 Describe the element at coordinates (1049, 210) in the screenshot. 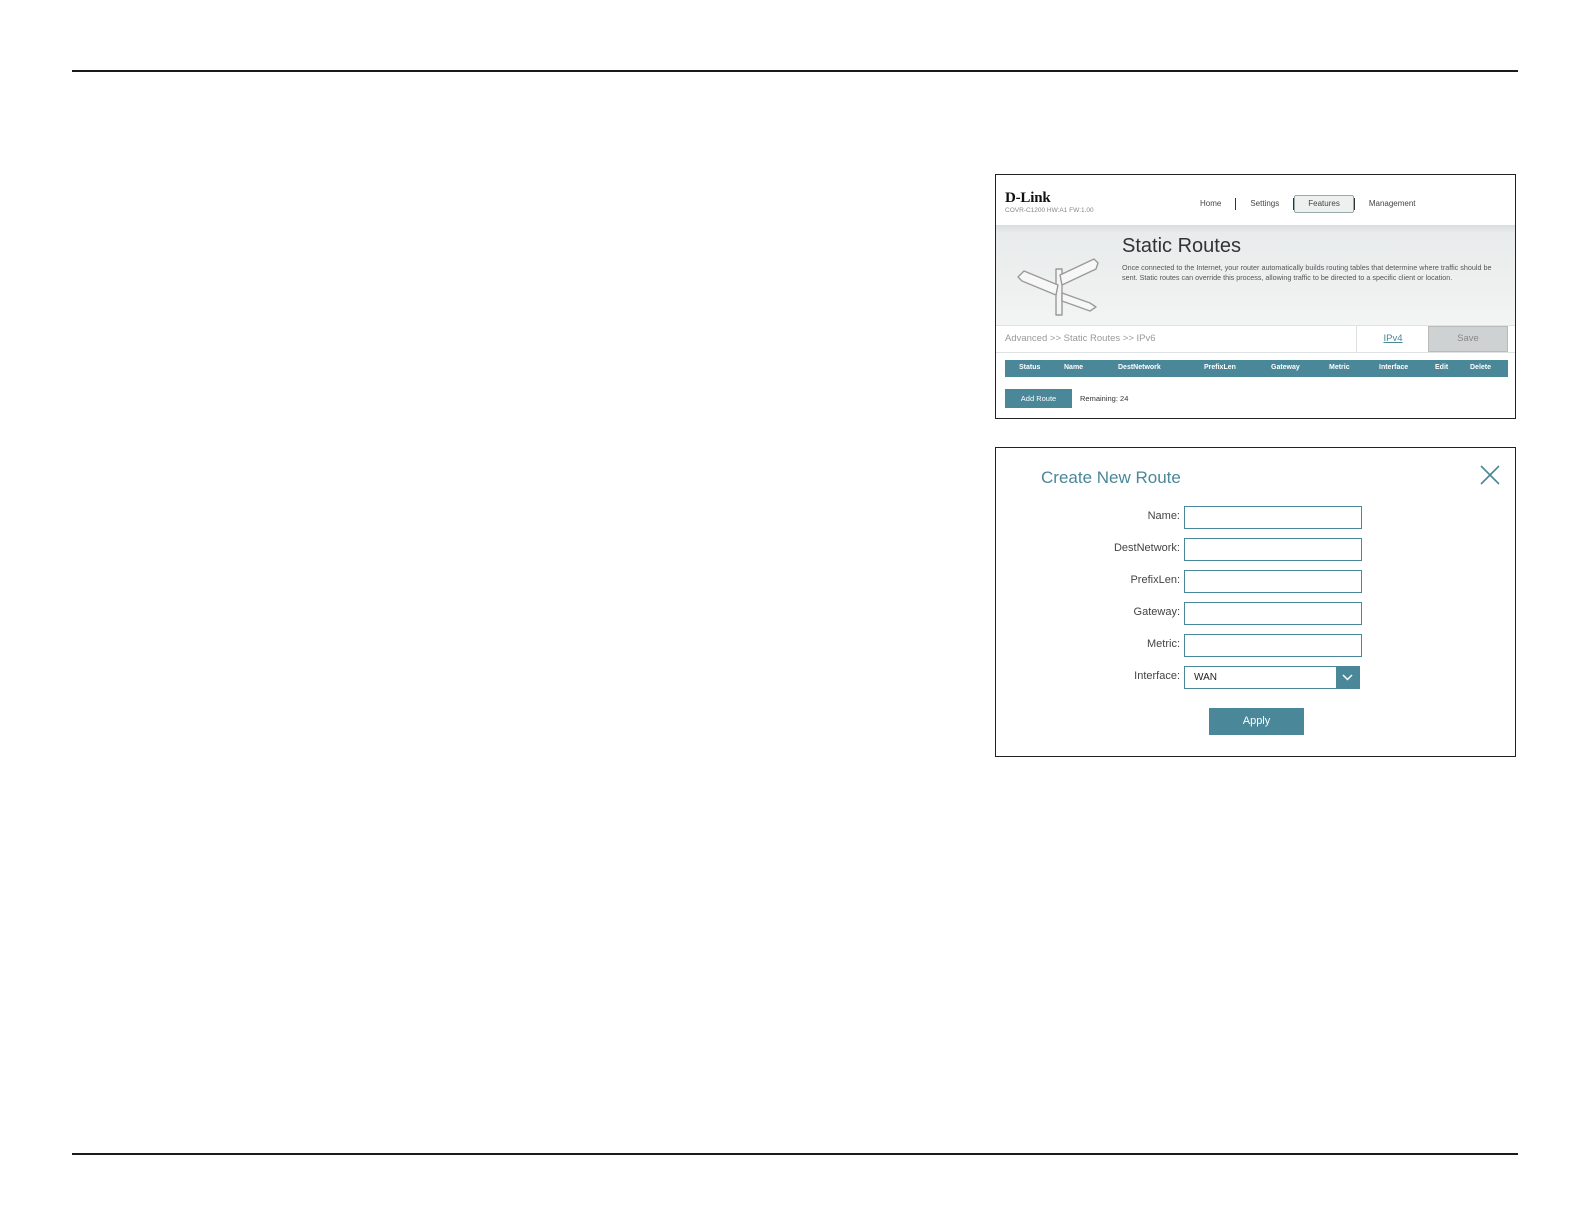

I see `model-info: COVR-C1200 HW:A1 FW:1.00` at that location.